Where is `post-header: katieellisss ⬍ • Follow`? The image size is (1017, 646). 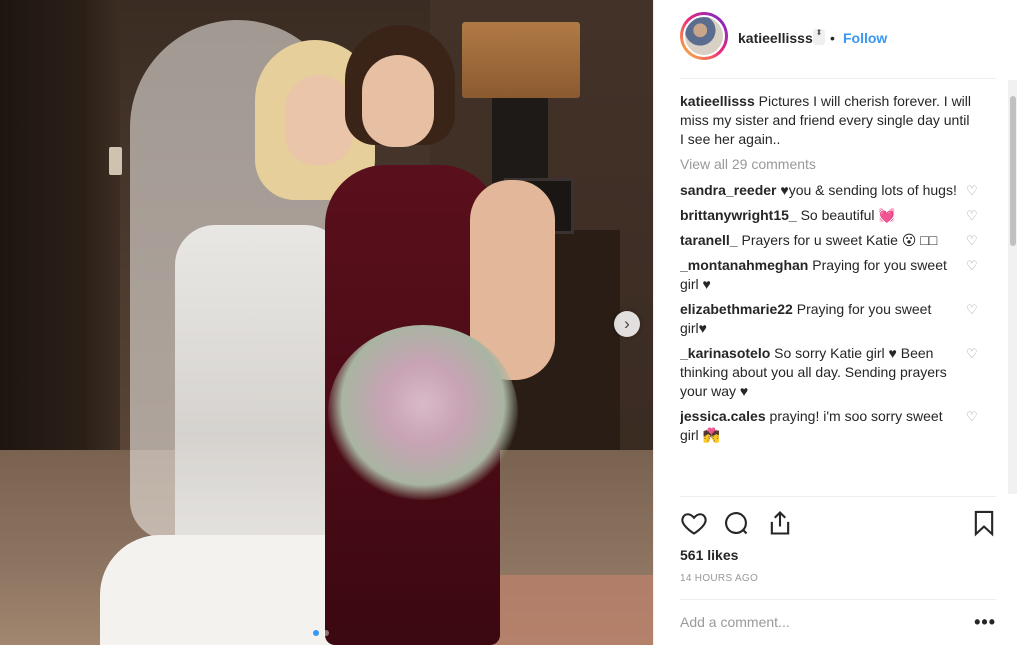
post-header: katieellisss ⬍ • Follow is located at coordinates (838, 45).